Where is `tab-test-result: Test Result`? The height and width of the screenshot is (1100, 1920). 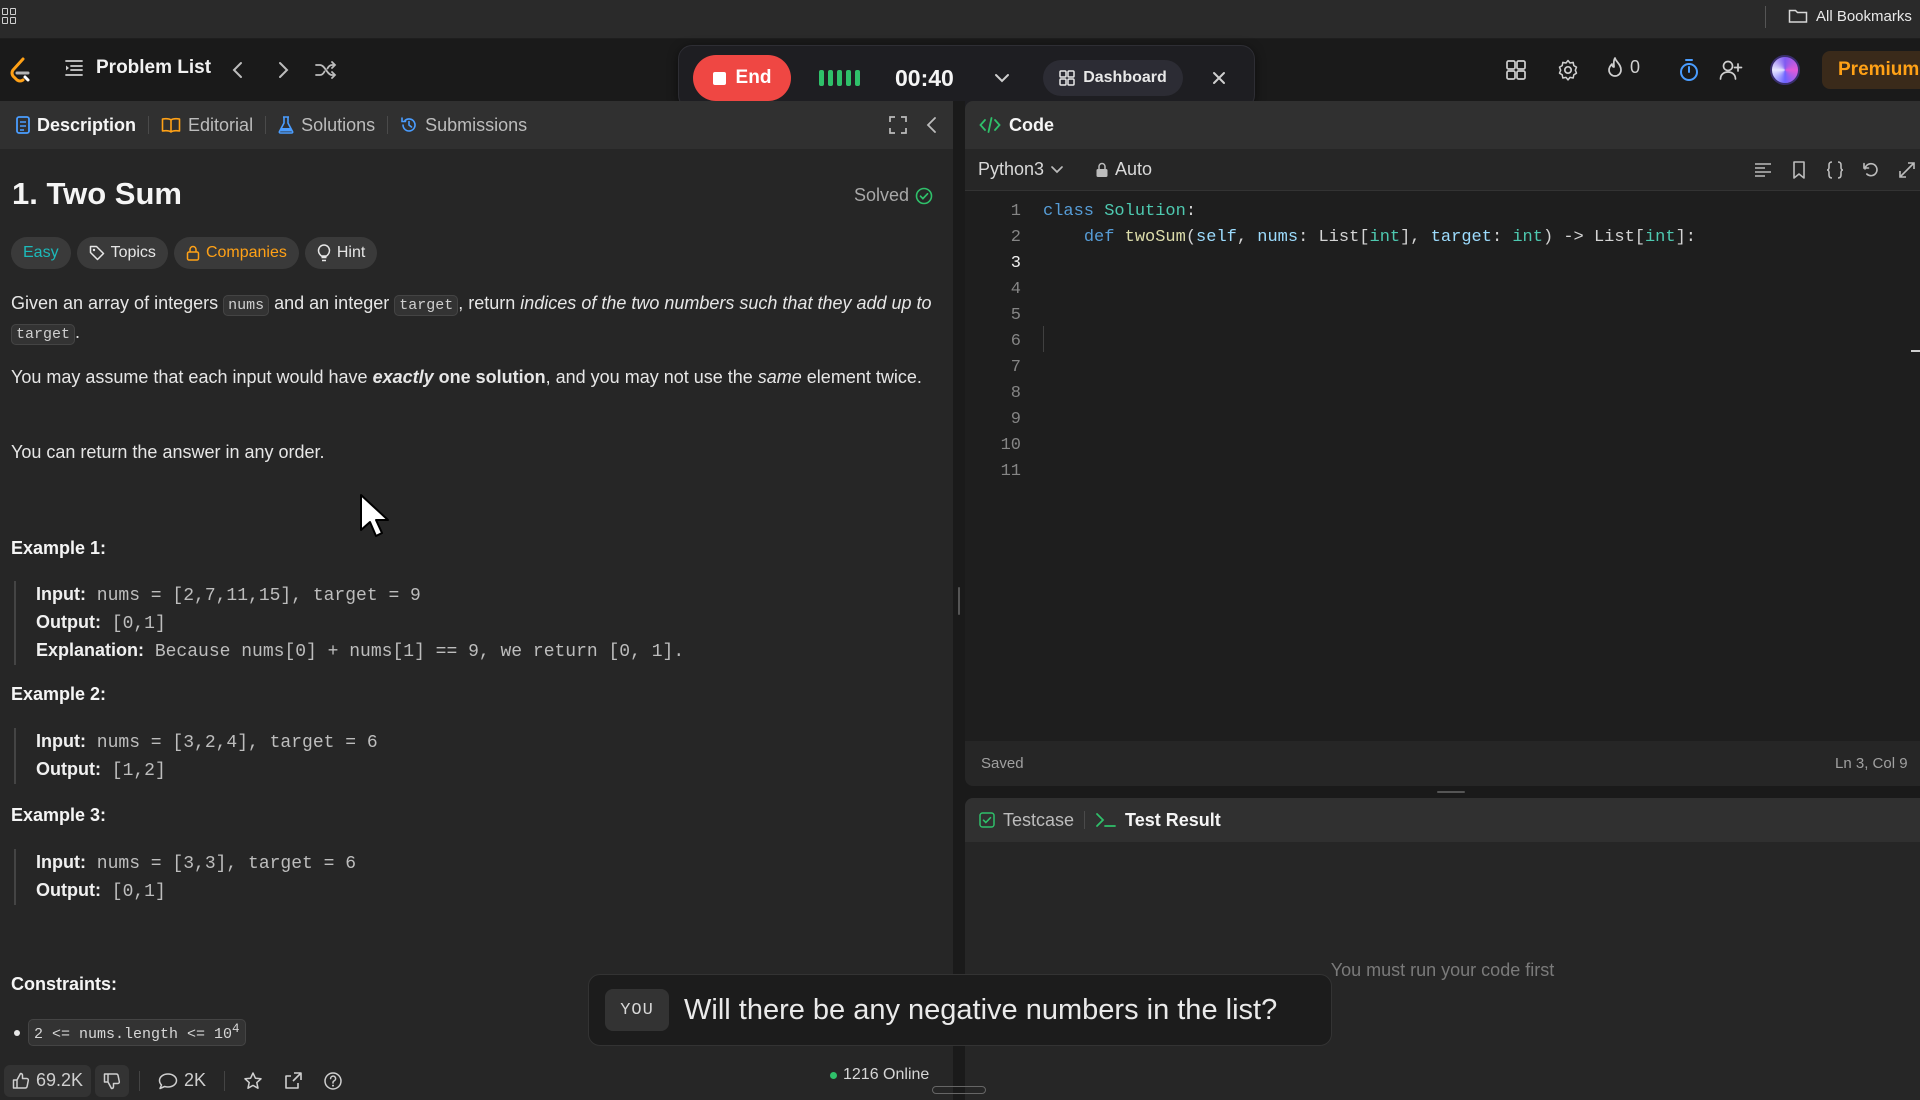
tab-test-result: Test Result is located at coordinates (1158, 820).